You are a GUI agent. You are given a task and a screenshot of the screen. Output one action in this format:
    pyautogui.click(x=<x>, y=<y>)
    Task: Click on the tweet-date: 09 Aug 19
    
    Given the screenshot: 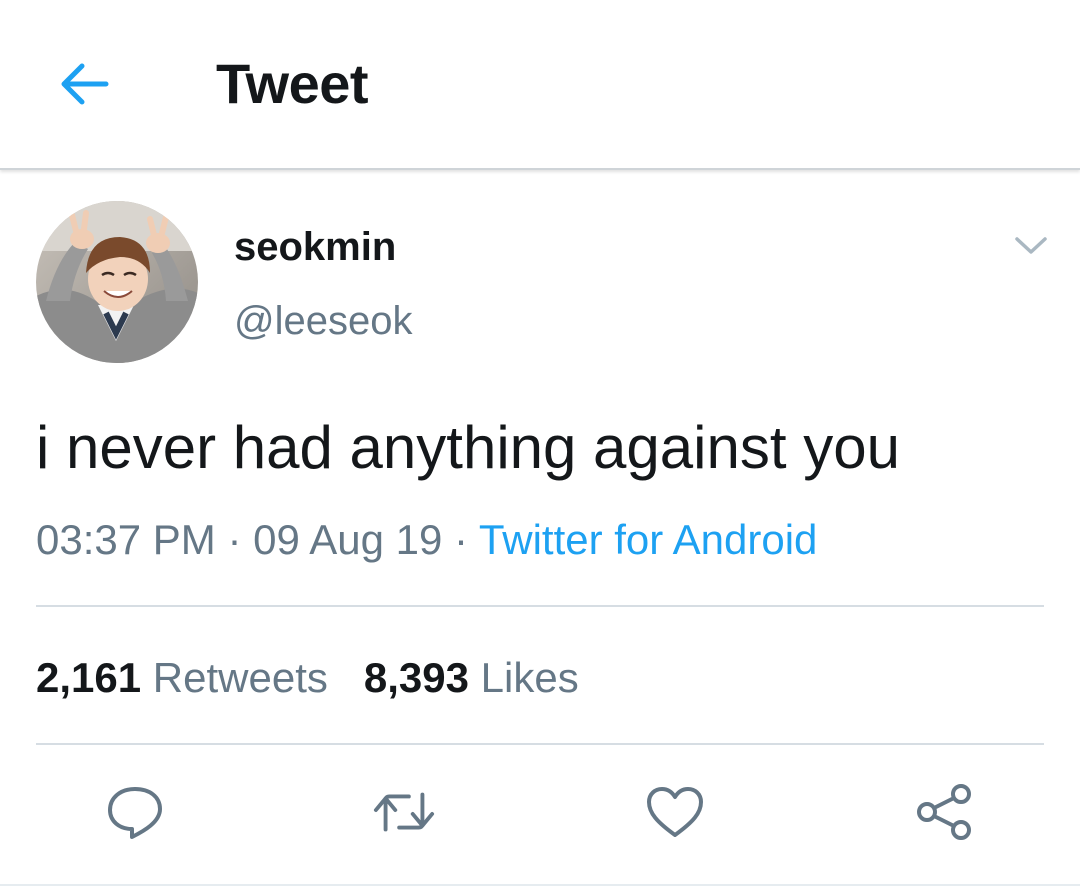 What is the action you would take?
    pyautogui.click(x=348, y=539)
    